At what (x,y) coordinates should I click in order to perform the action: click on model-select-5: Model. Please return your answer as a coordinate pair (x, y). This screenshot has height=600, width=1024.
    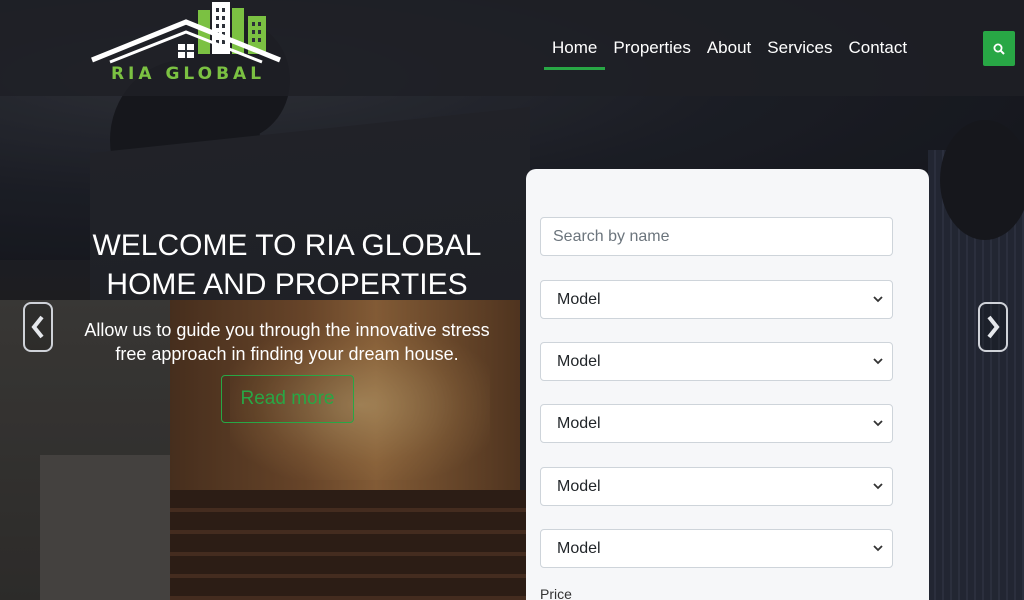
    Looking at the image, I should click on (716, 548).